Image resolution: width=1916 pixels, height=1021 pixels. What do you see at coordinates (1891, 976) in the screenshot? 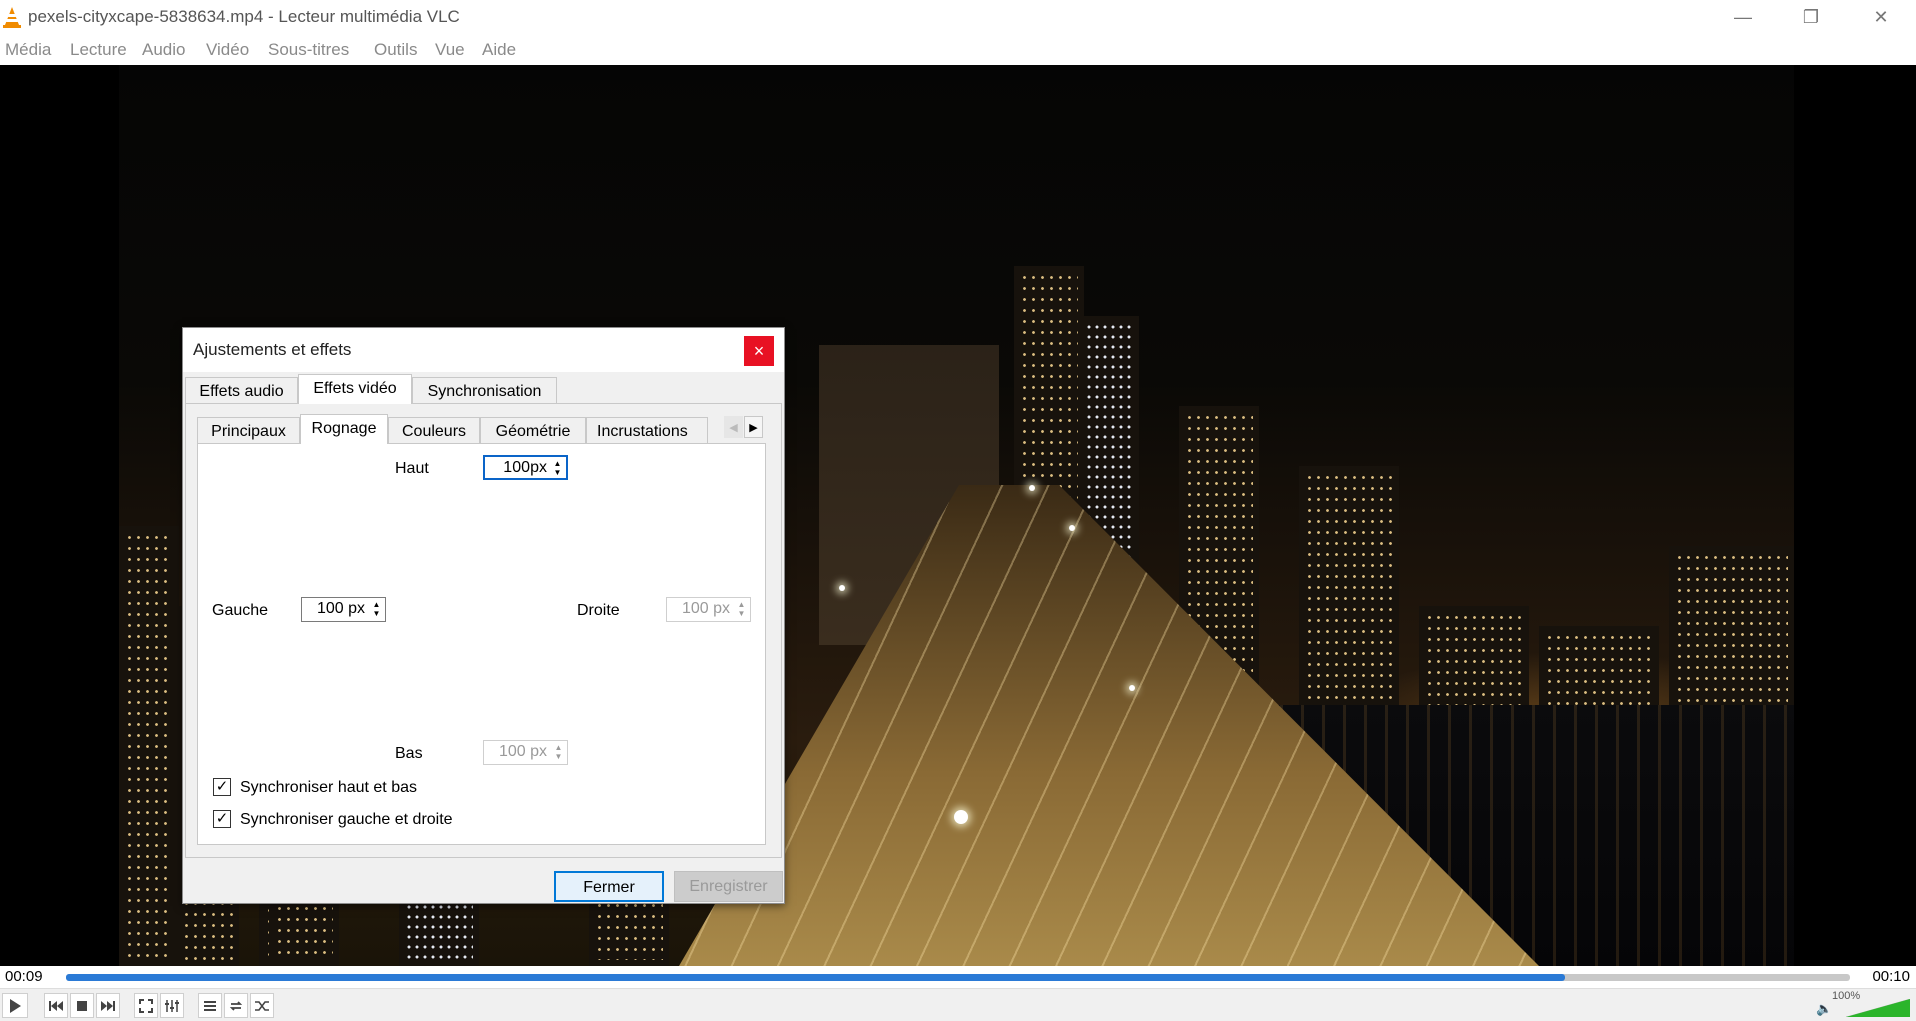
I see `time-total: 00:10` at bounding box center [1891, 976].